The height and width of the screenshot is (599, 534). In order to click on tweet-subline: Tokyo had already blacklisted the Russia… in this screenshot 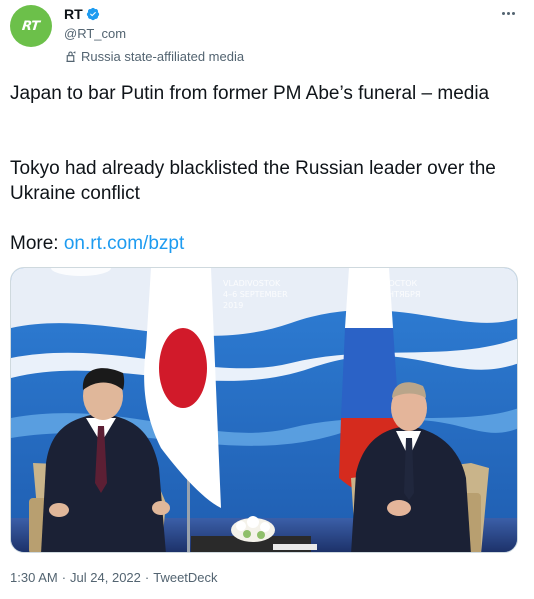, I will do `click(253, 181)`.